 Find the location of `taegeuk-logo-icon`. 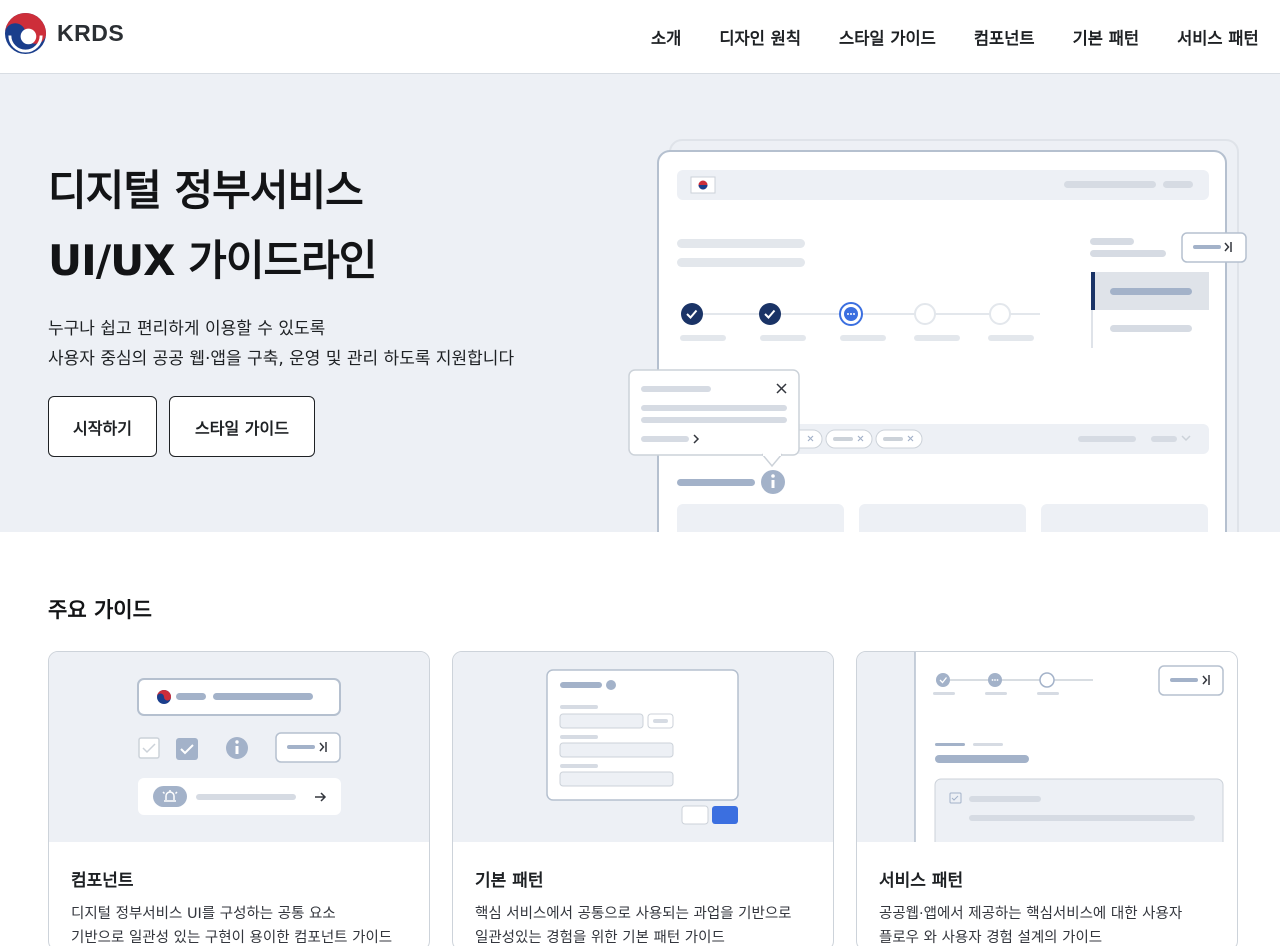

taegeuk-logo-icon is located at coordinates (25, 33).